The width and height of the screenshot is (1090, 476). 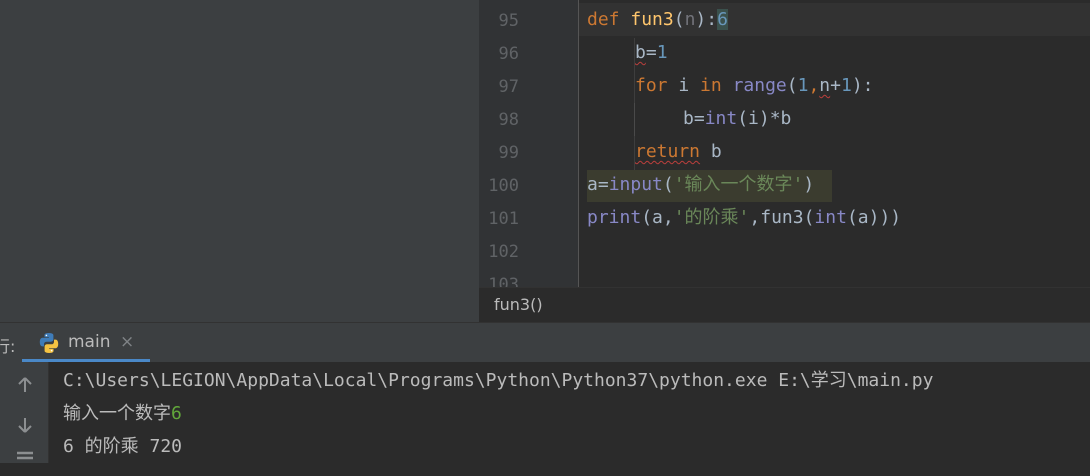 What do you see at coordinates (518, 304) in the screenshot?
I see `breadcrumb: fun3()` at bounding box center [518, 304].